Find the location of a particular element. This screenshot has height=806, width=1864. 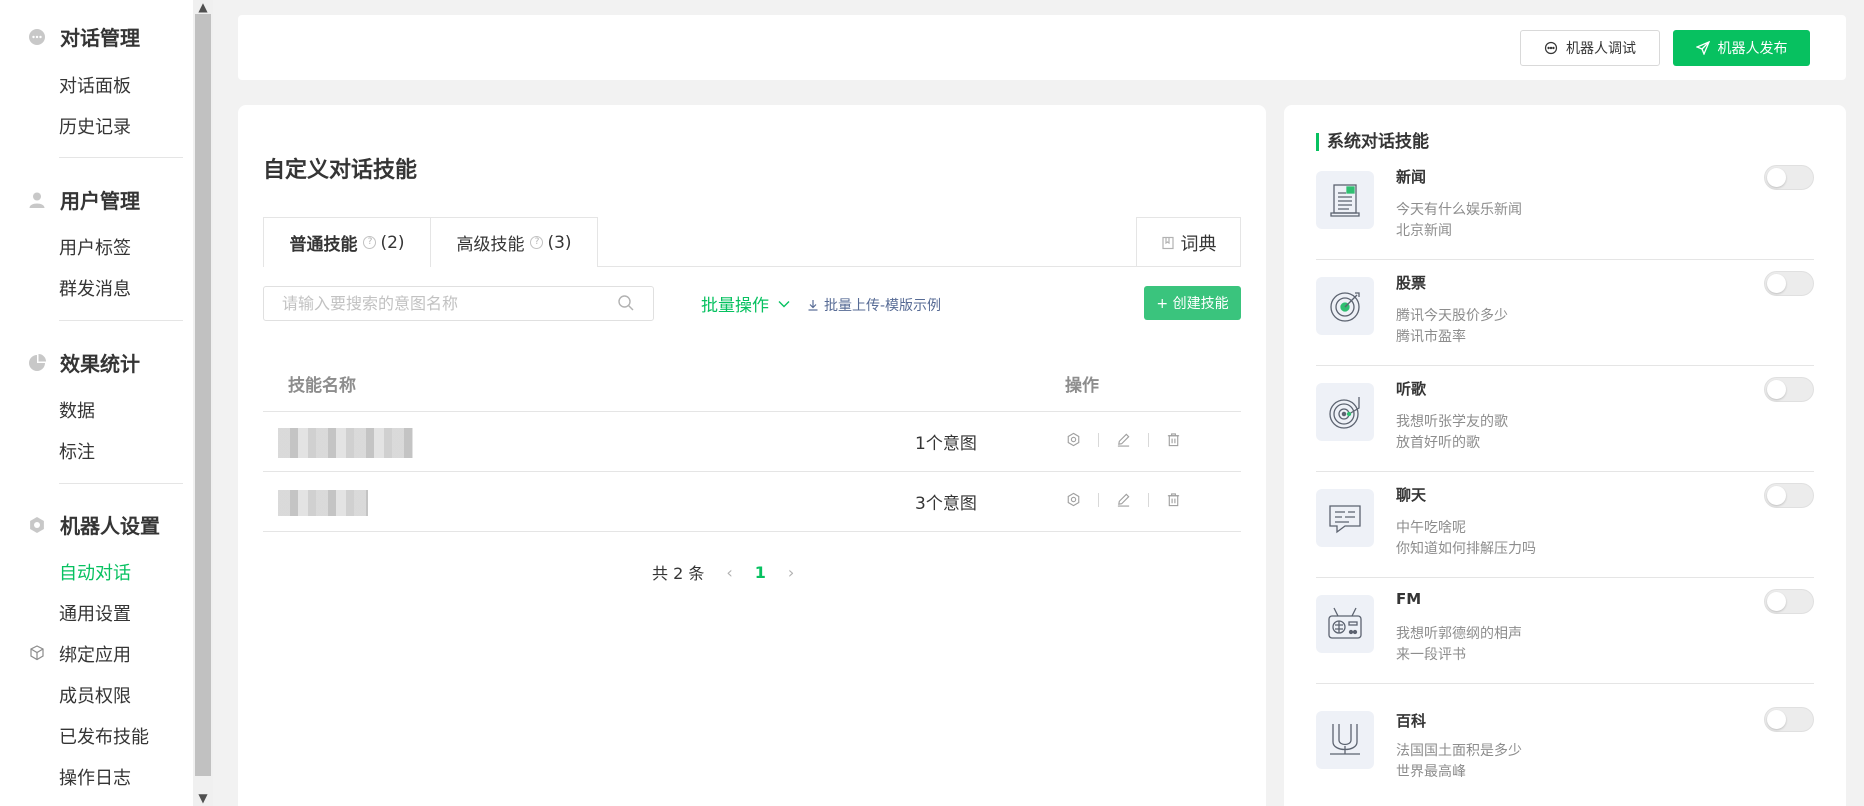

skill-name: 百科 is located at coordinates (1411, 721).